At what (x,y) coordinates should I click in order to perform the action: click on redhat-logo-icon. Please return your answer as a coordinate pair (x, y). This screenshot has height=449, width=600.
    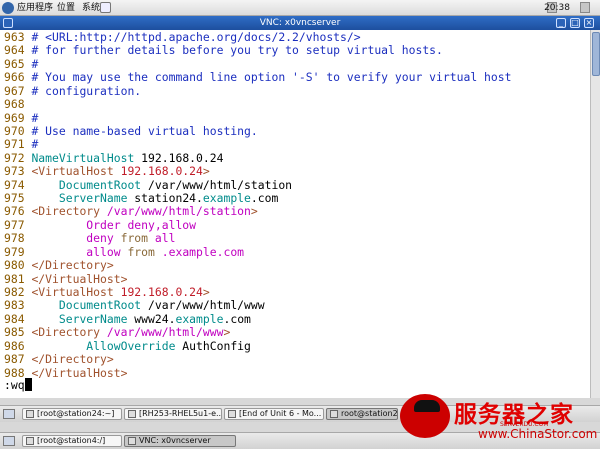
    Looking at the image, I should click on (425, 416).